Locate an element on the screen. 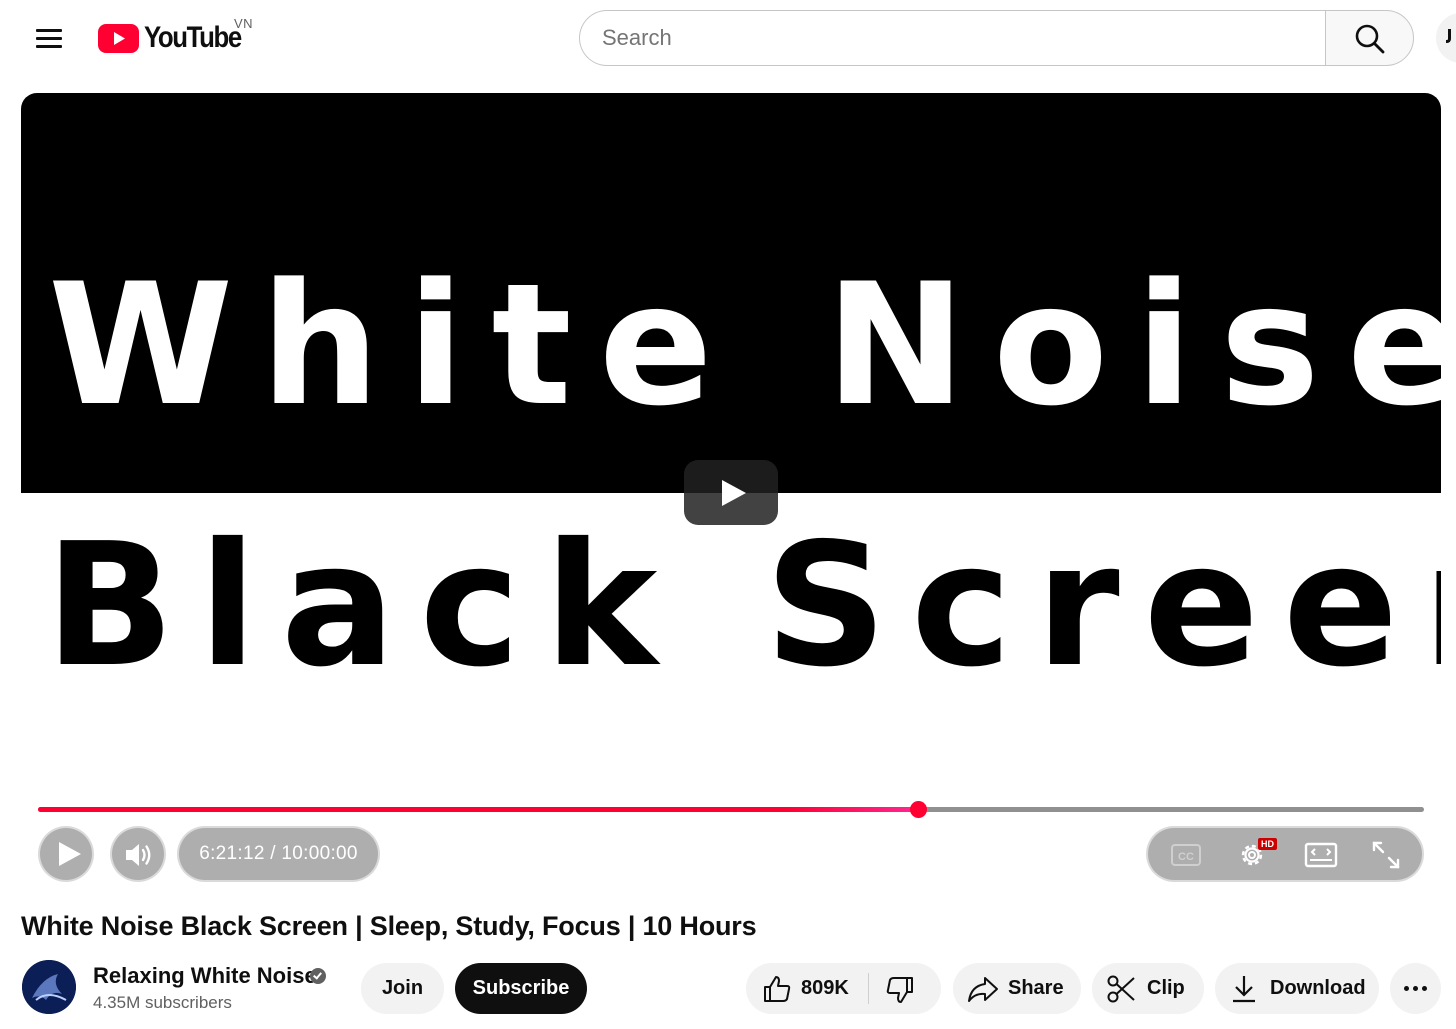  large-play-button is located at coordinates (731, 492).